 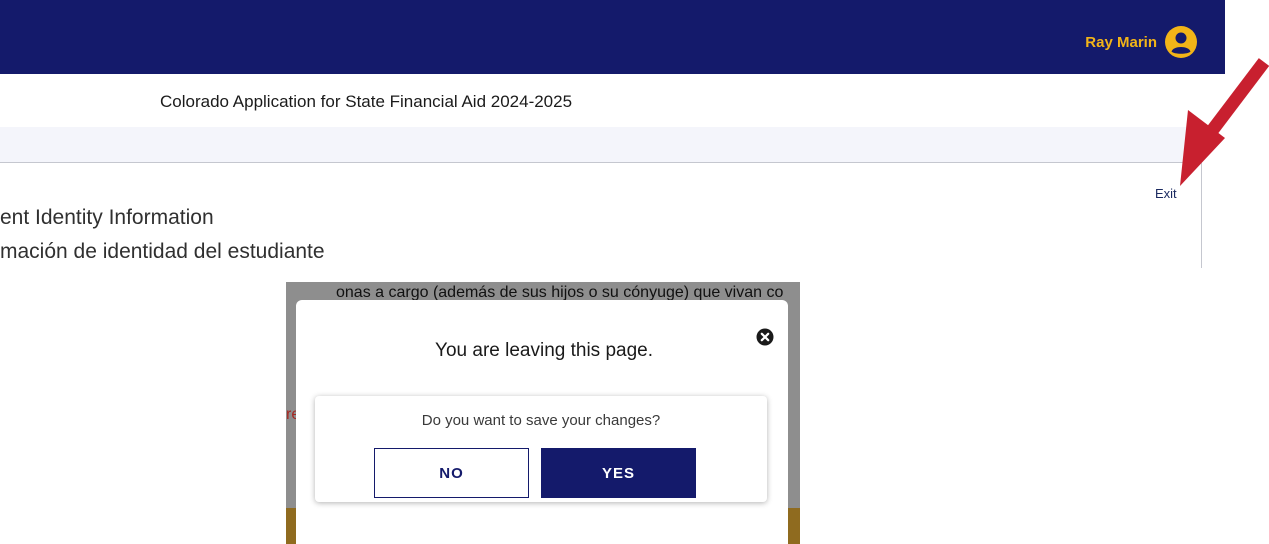 I want to click on red-arrow-icon, so click(x=1224, y=122).